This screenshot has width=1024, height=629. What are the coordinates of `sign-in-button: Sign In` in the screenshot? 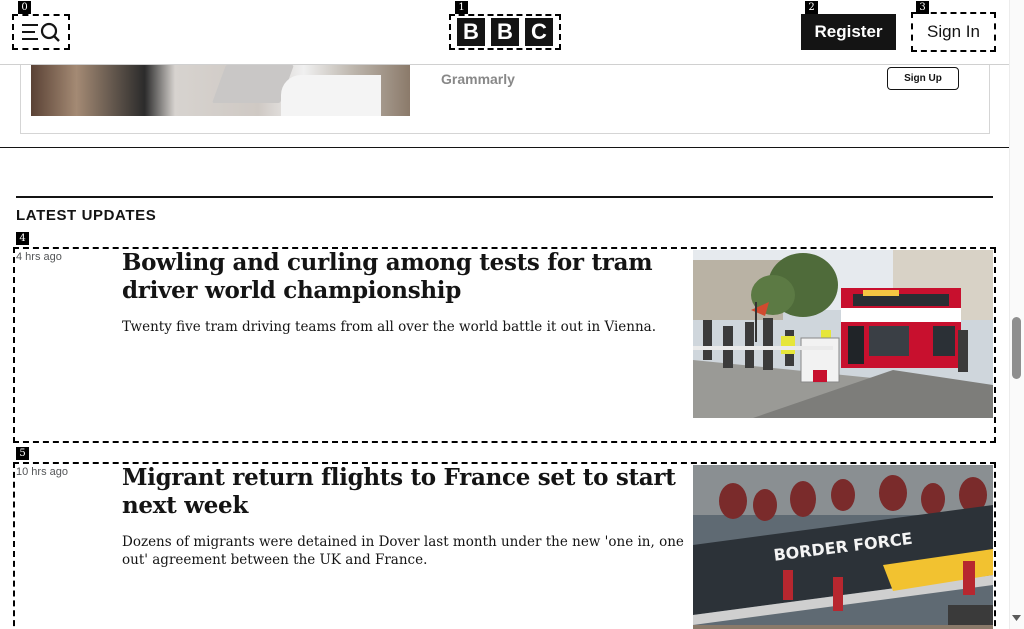 It's located at (953, 32).